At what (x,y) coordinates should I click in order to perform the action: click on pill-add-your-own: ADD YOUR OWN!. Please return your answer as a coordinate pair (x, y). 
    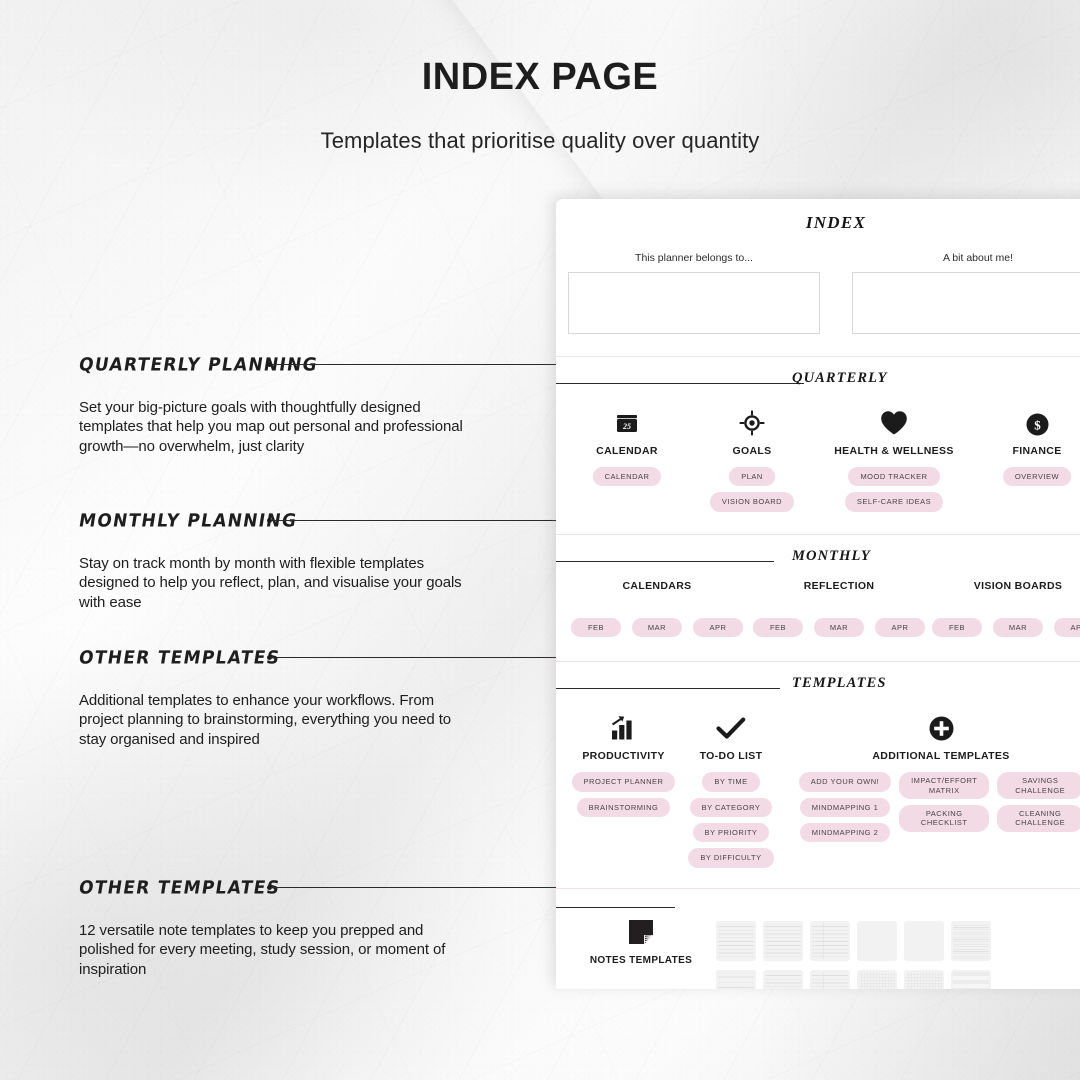
    Looking at the image, I should click on (845, 782).